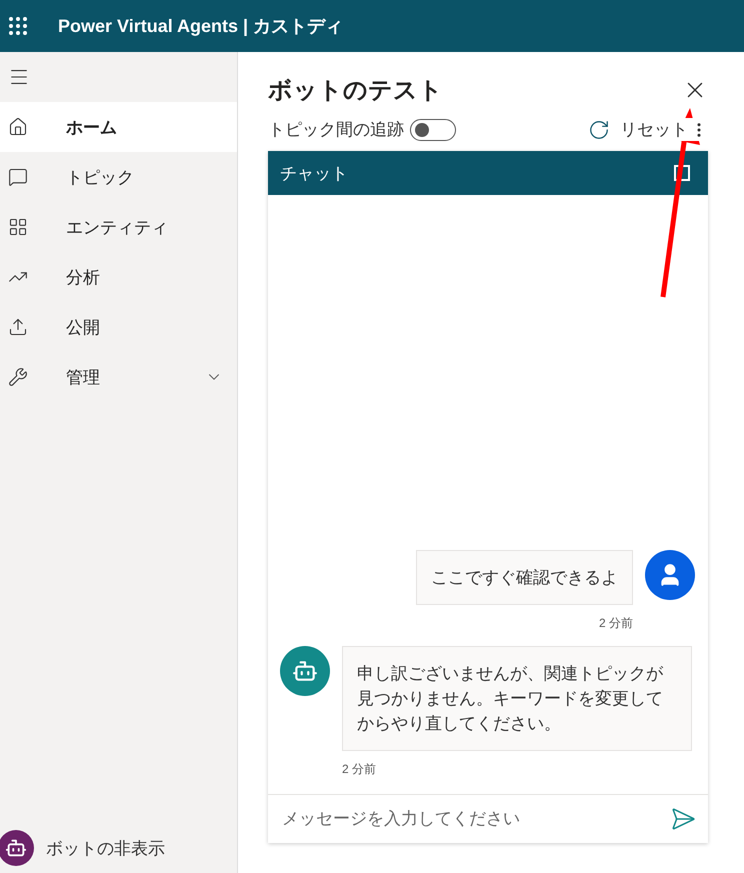 The height and width of the screenshot is (873, 744). What do you see at coordinates (433, 129) in the screenshot?
I see `tracking-toggle` at bounding box center [433, 129].